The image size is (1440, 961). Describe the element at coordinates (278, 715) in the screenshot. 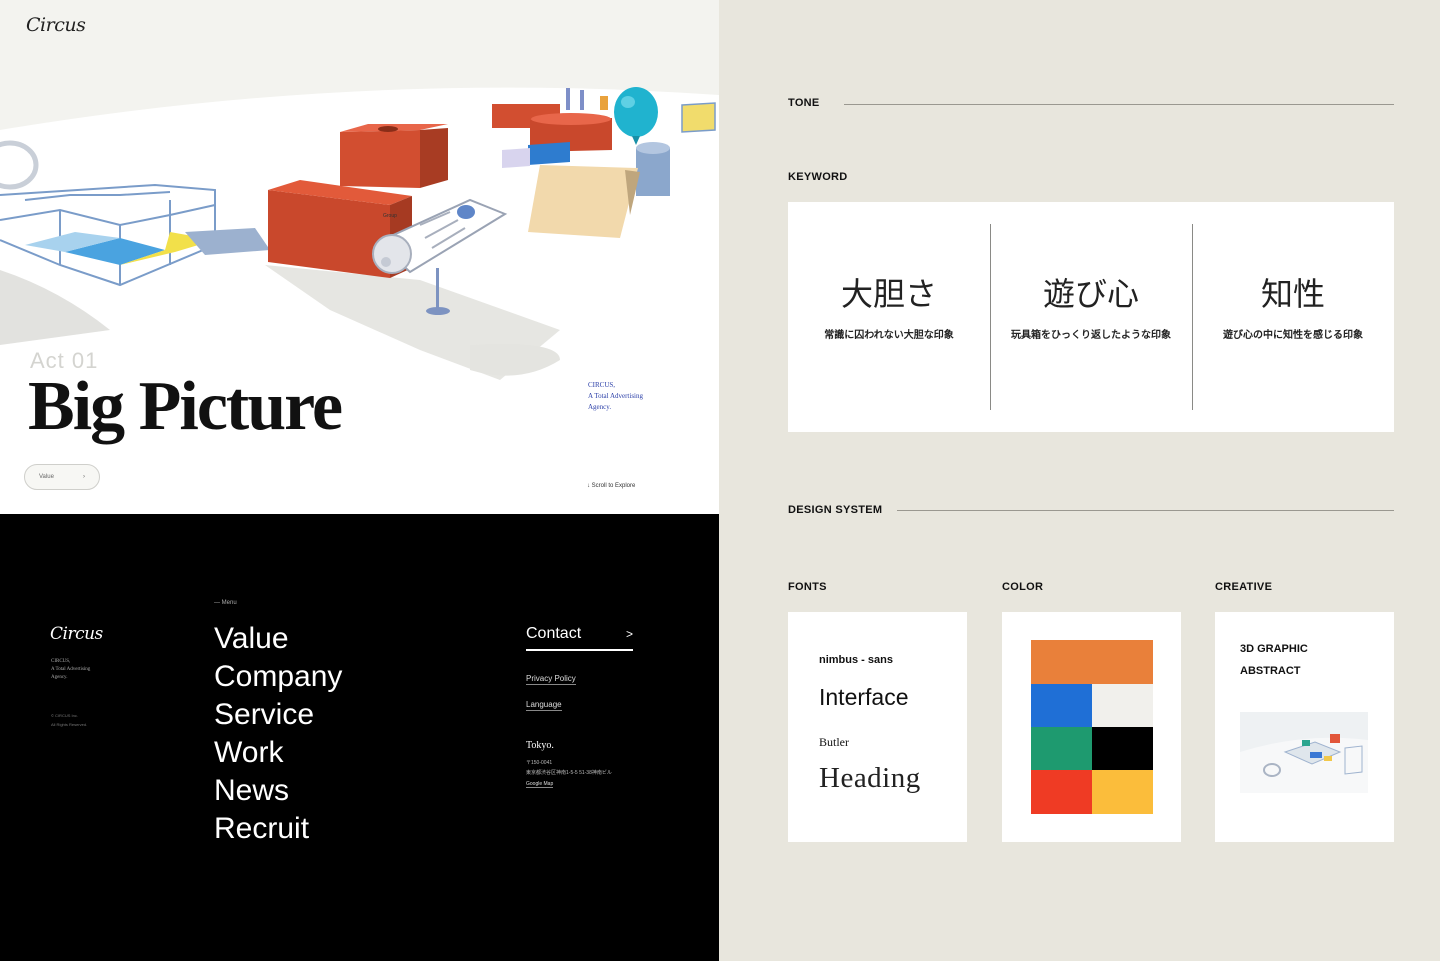

I see `nav-item-service: Service` at that location.